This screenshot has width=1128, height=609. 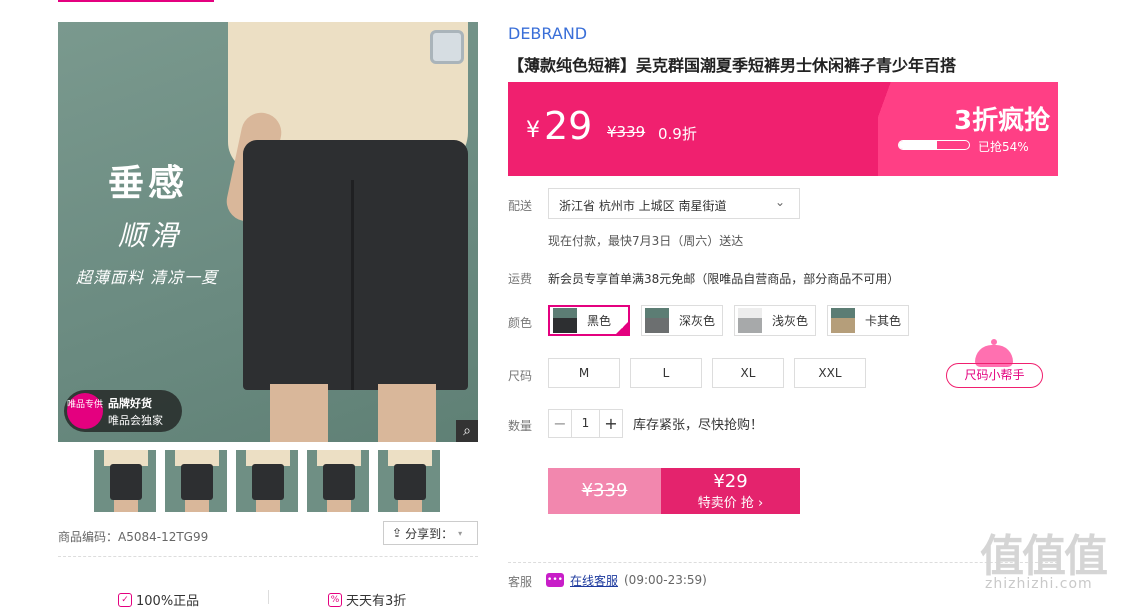 What do you see at coordinates (133, 537) in the screenshot?
I see `product-code: 商品编码：A5084-12TG99` at bounding box center [133, 537].